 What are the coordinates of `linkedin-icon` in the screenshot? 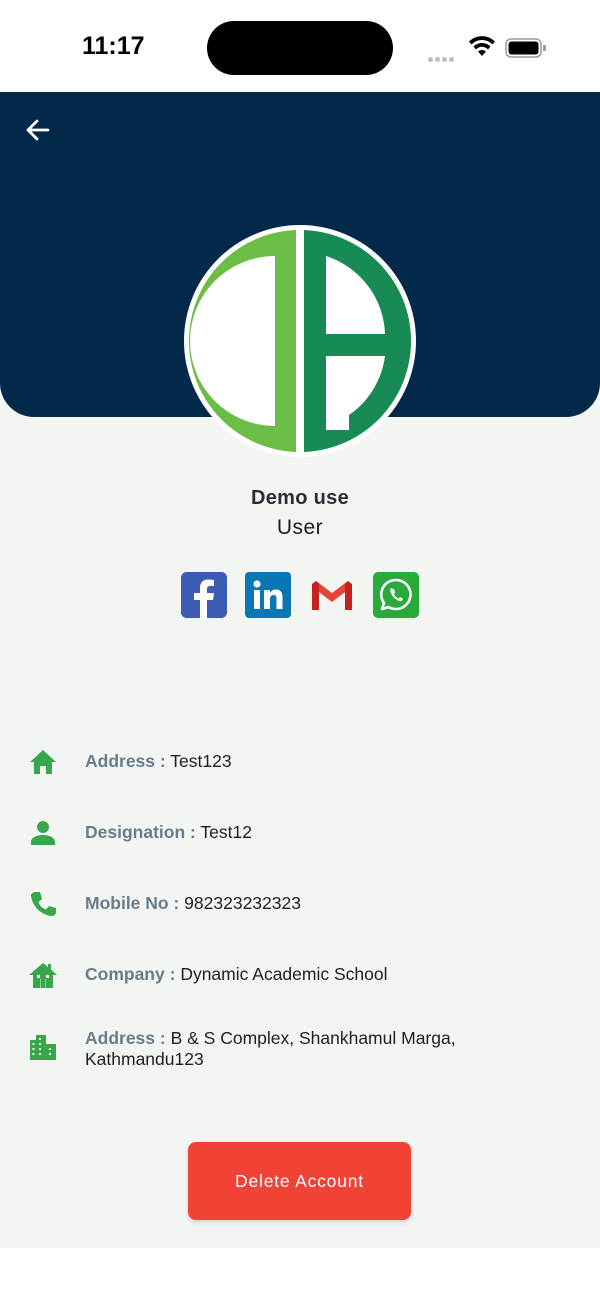 It's located at (268, 595).